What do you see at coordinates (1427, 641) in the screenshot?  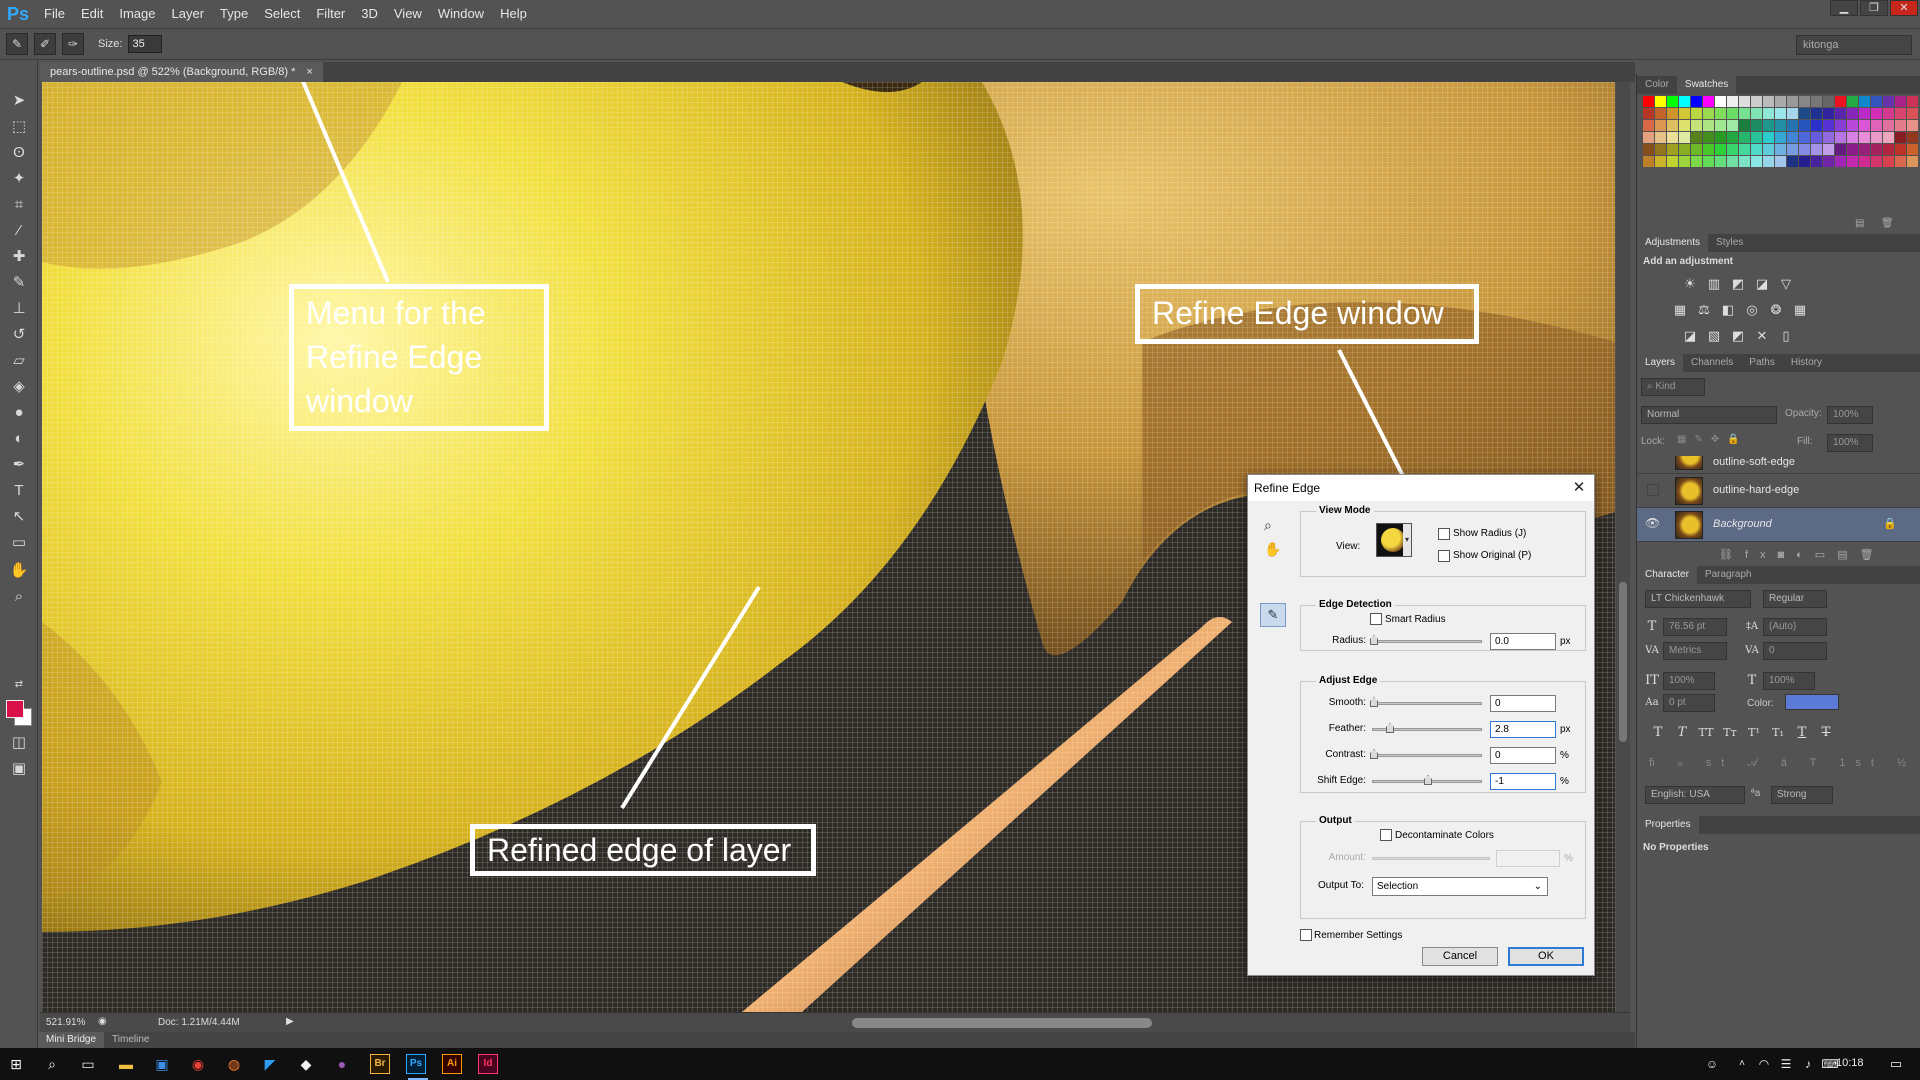 I see `radius-slider` at bounding box center [1427, 641].